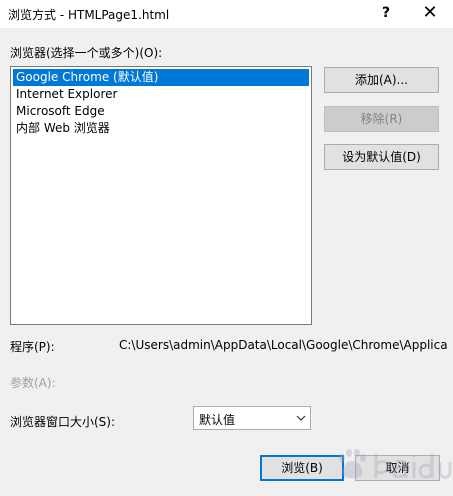 The width and height of the screenshot is (453, 496). I want to click on cancel-button: 取消, so click(397, 468).